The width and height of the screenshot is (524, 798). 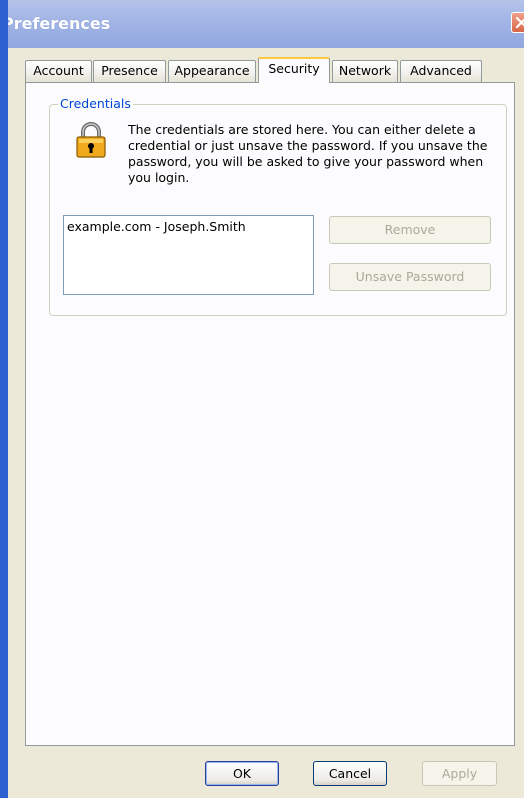 I want to click on credentials-group-title: Credentials, so click(x=95, y=103).